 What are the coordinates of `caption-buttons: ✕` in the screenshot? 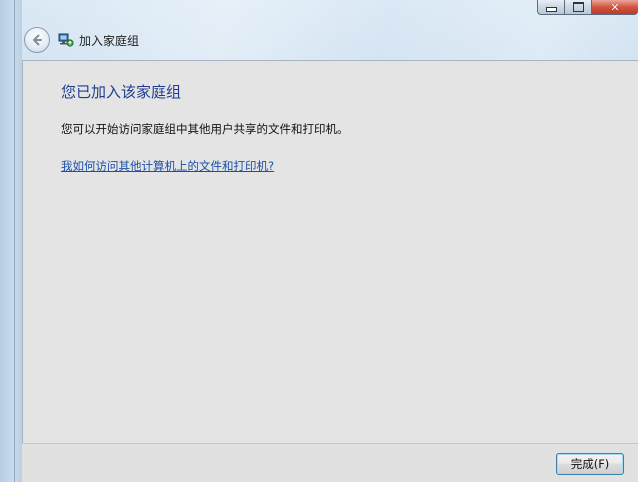 It's located at (587, 7).